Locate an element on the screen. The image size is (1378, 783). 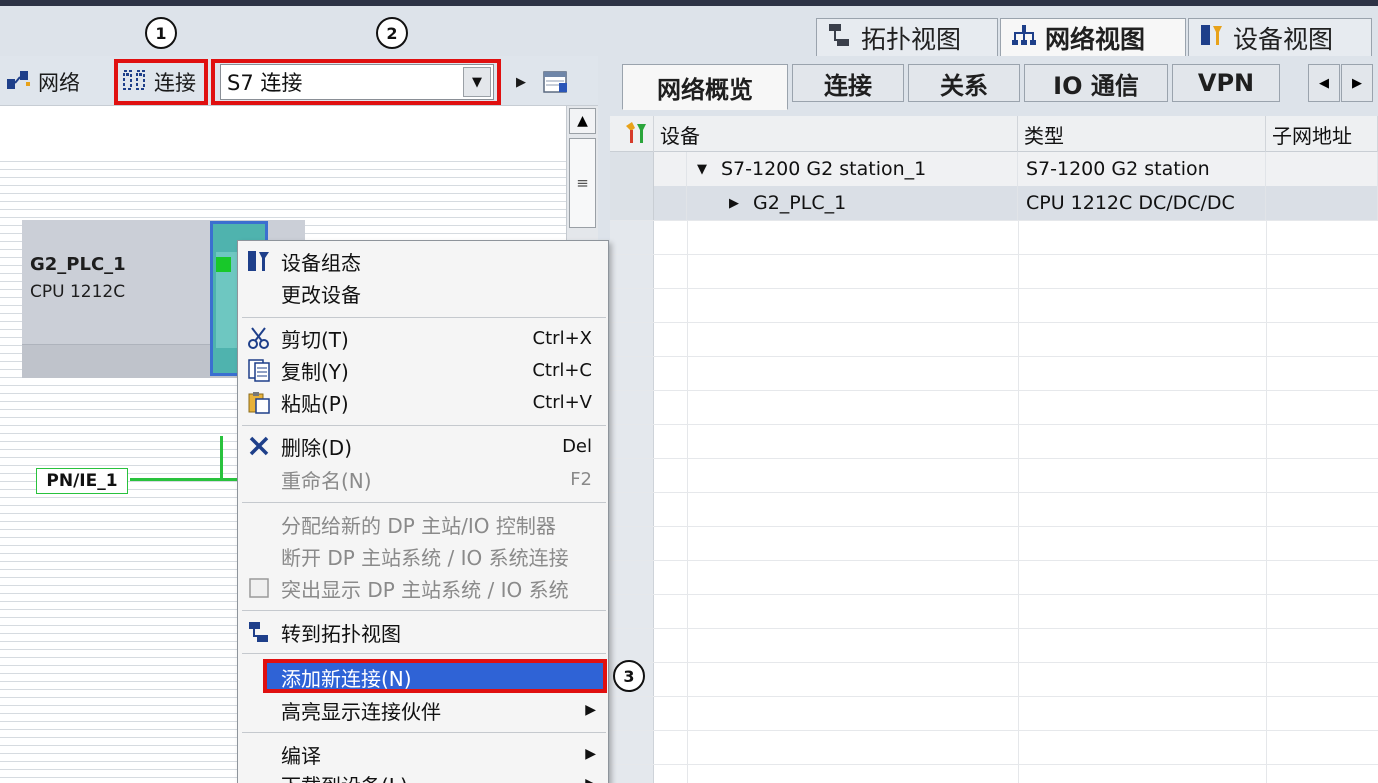
menu-item-shortcut: Ctrl+V is located at coordinates (562, 402).